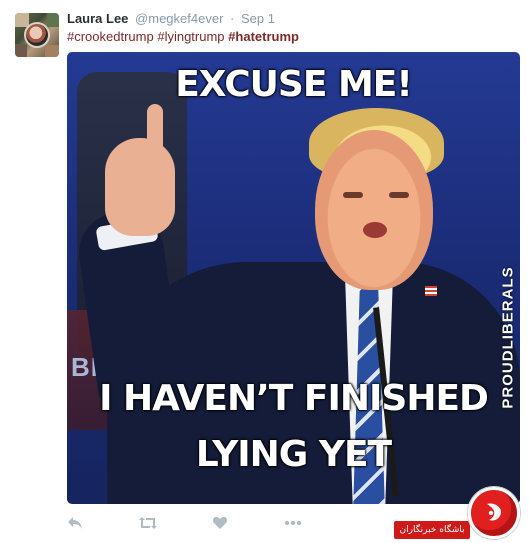  I want to click on news-agency-logo, so click(494, 513).